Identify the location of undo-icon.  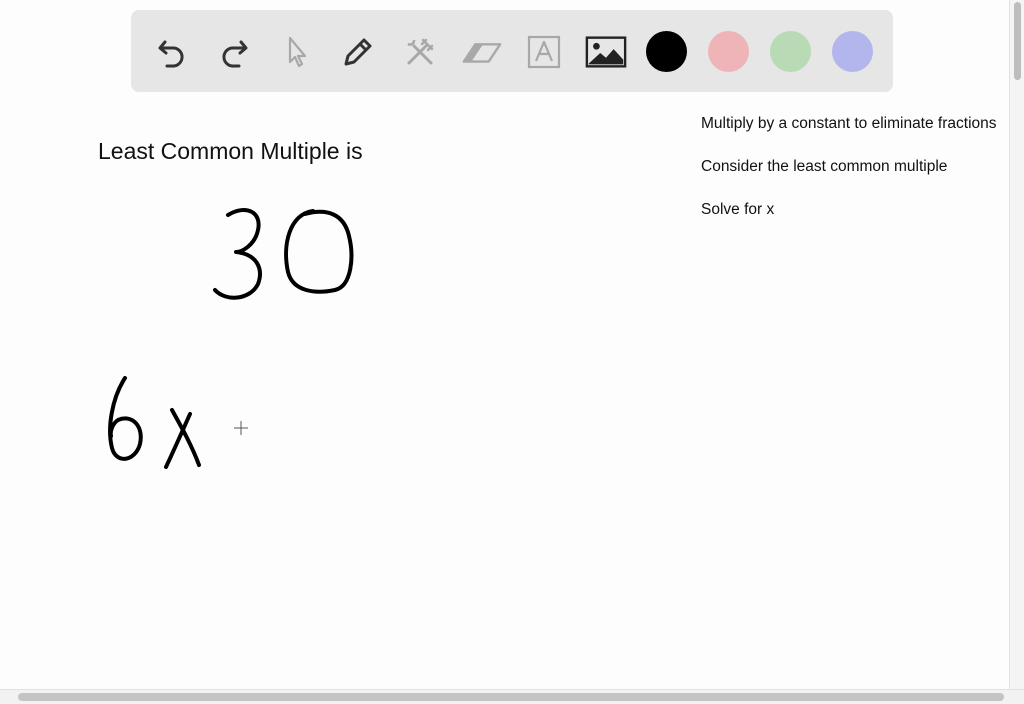
(171, 54).